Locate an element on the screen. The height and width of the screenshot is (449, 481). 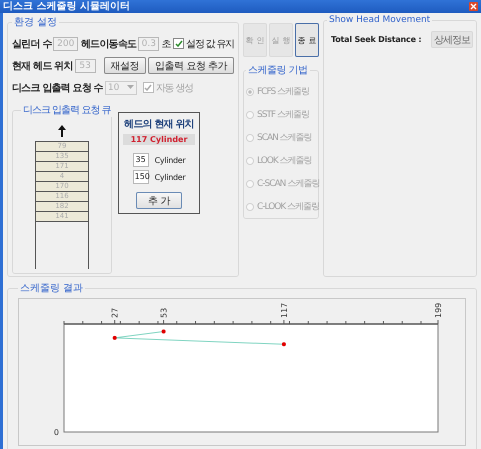
input-field: 150 is located at coordinates (140, 177).